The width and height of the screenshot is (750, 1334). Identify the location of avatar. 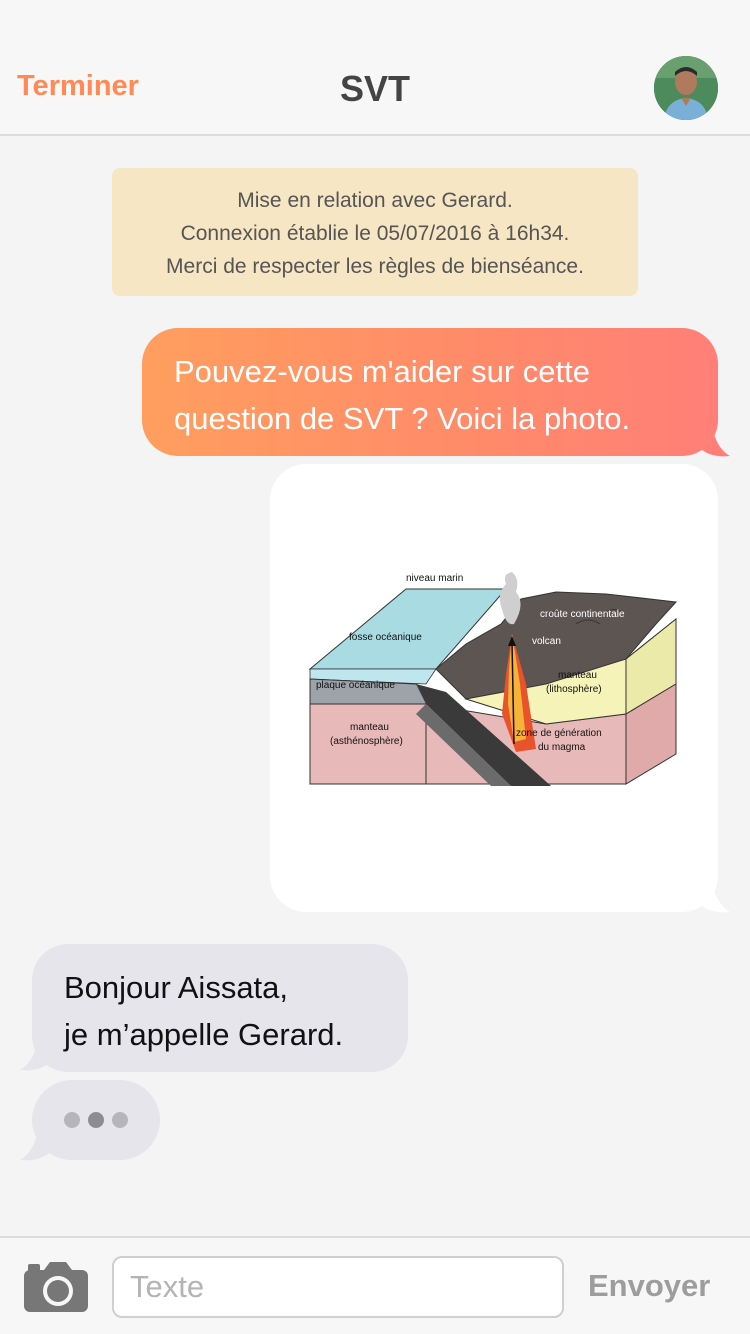
(686, 88).